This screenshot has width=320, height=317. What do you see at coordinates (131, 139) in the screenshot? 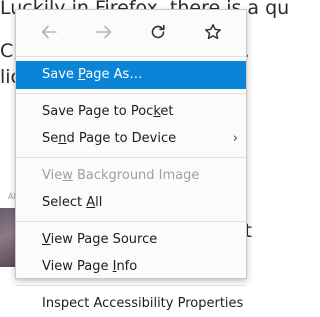
I see `menu-item-send-to-device: Send Page to Device›` at bounding box center [131, 139].